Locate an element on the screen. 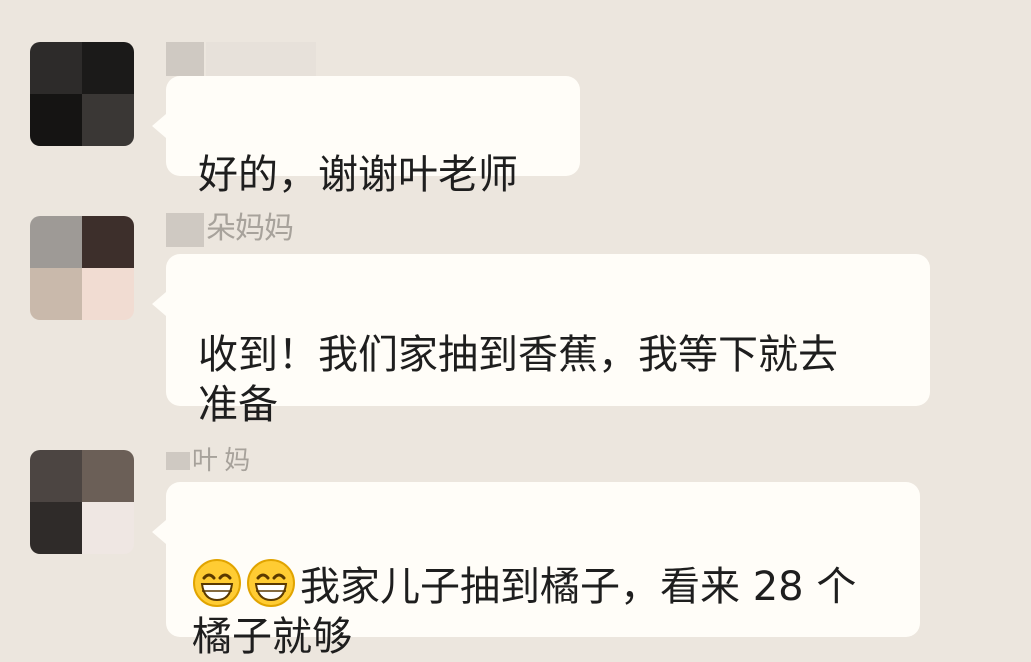 The image size is (1031, 662). sender-name is located at coordinates (242, 58).